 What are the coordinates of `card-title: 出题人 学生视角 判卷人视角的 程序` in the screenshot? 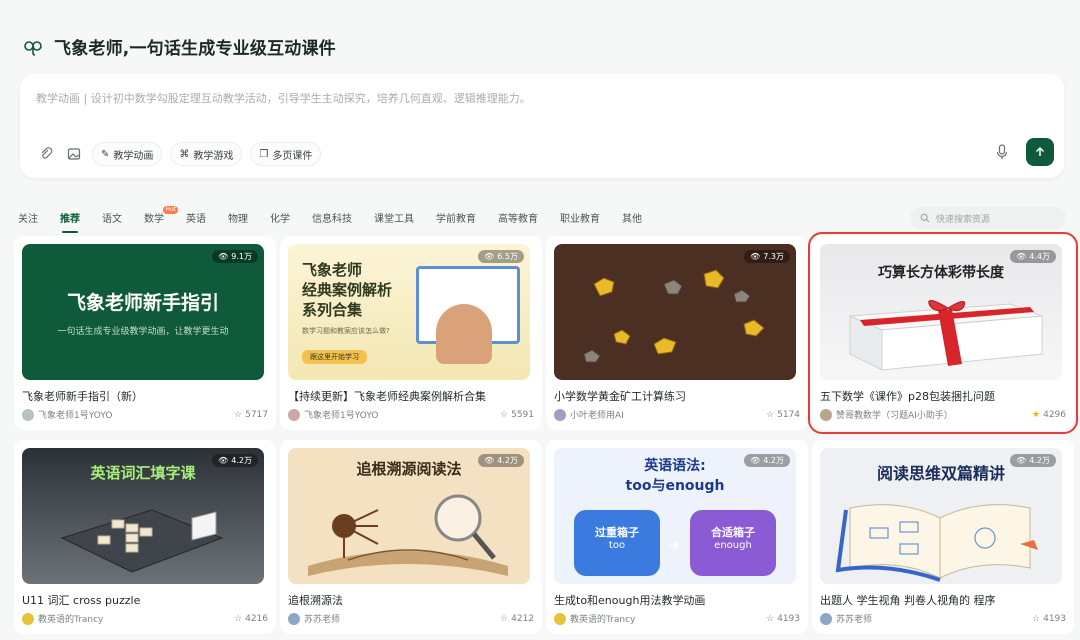 It's located at (908, 600).